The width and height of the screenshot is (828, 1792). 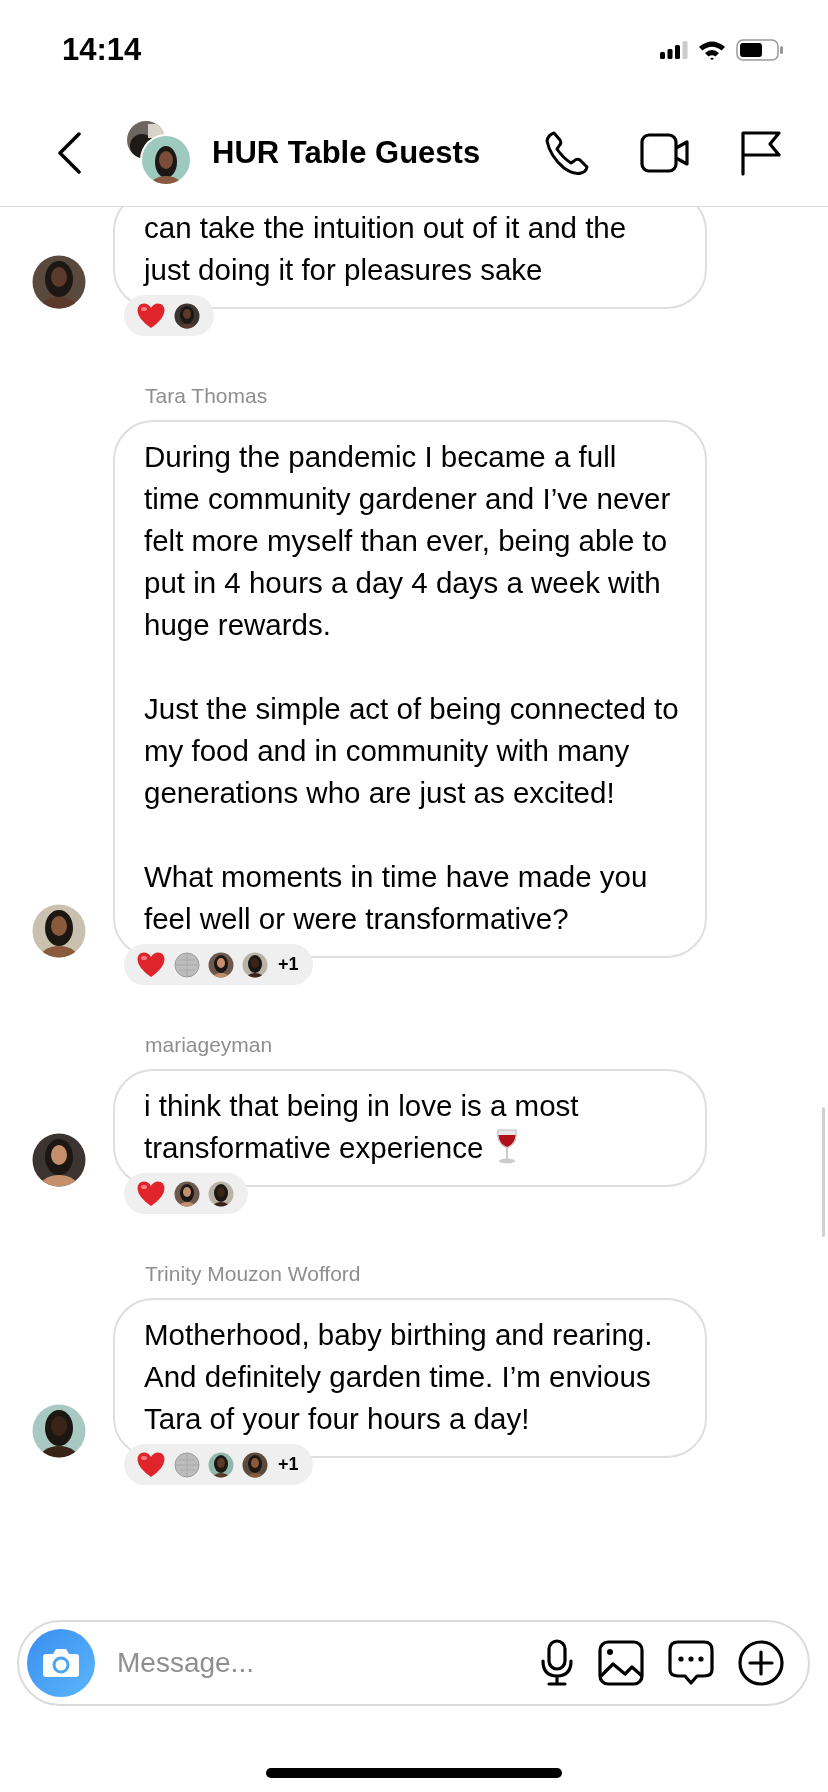 What do you see at coordinates (674, 50) in the screenshot?
I see `signal-icon` at bounding box center [674, 50].